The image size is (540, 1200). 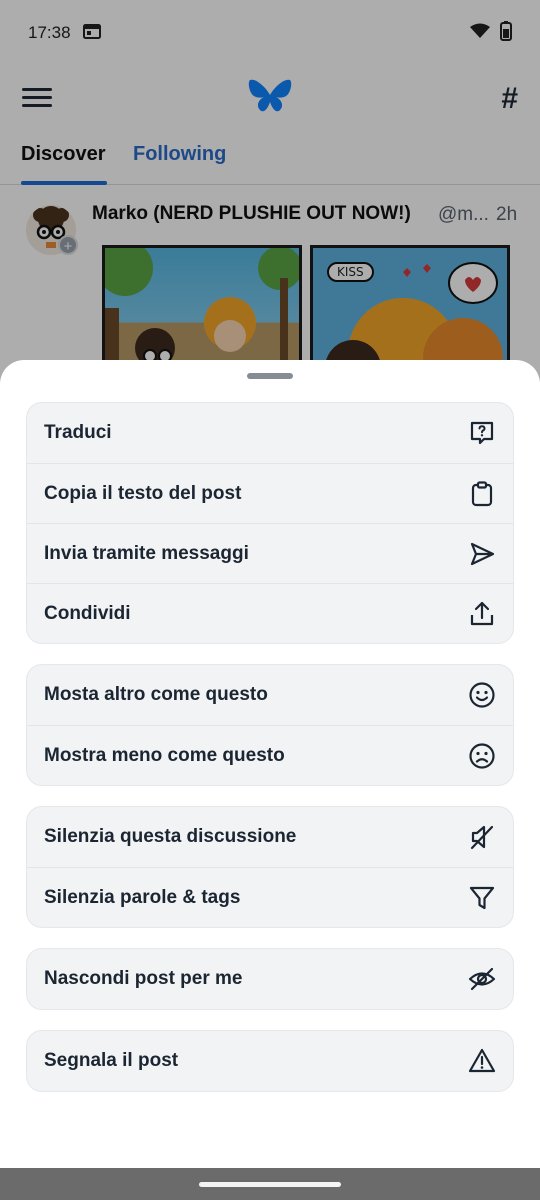 I want to click on menu-item-copy-text: Copia il testo del post, so click(x=270, y=493).